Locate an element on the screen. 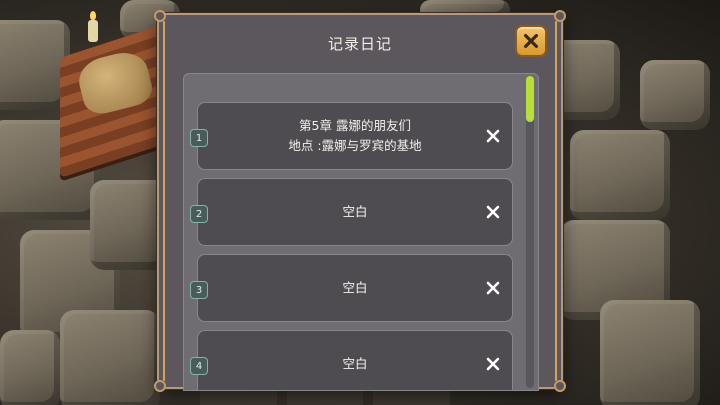 The height and width of the screenshot is (405, 720). save-slot-3: 3 空白 is located at coordinates (351, 288).